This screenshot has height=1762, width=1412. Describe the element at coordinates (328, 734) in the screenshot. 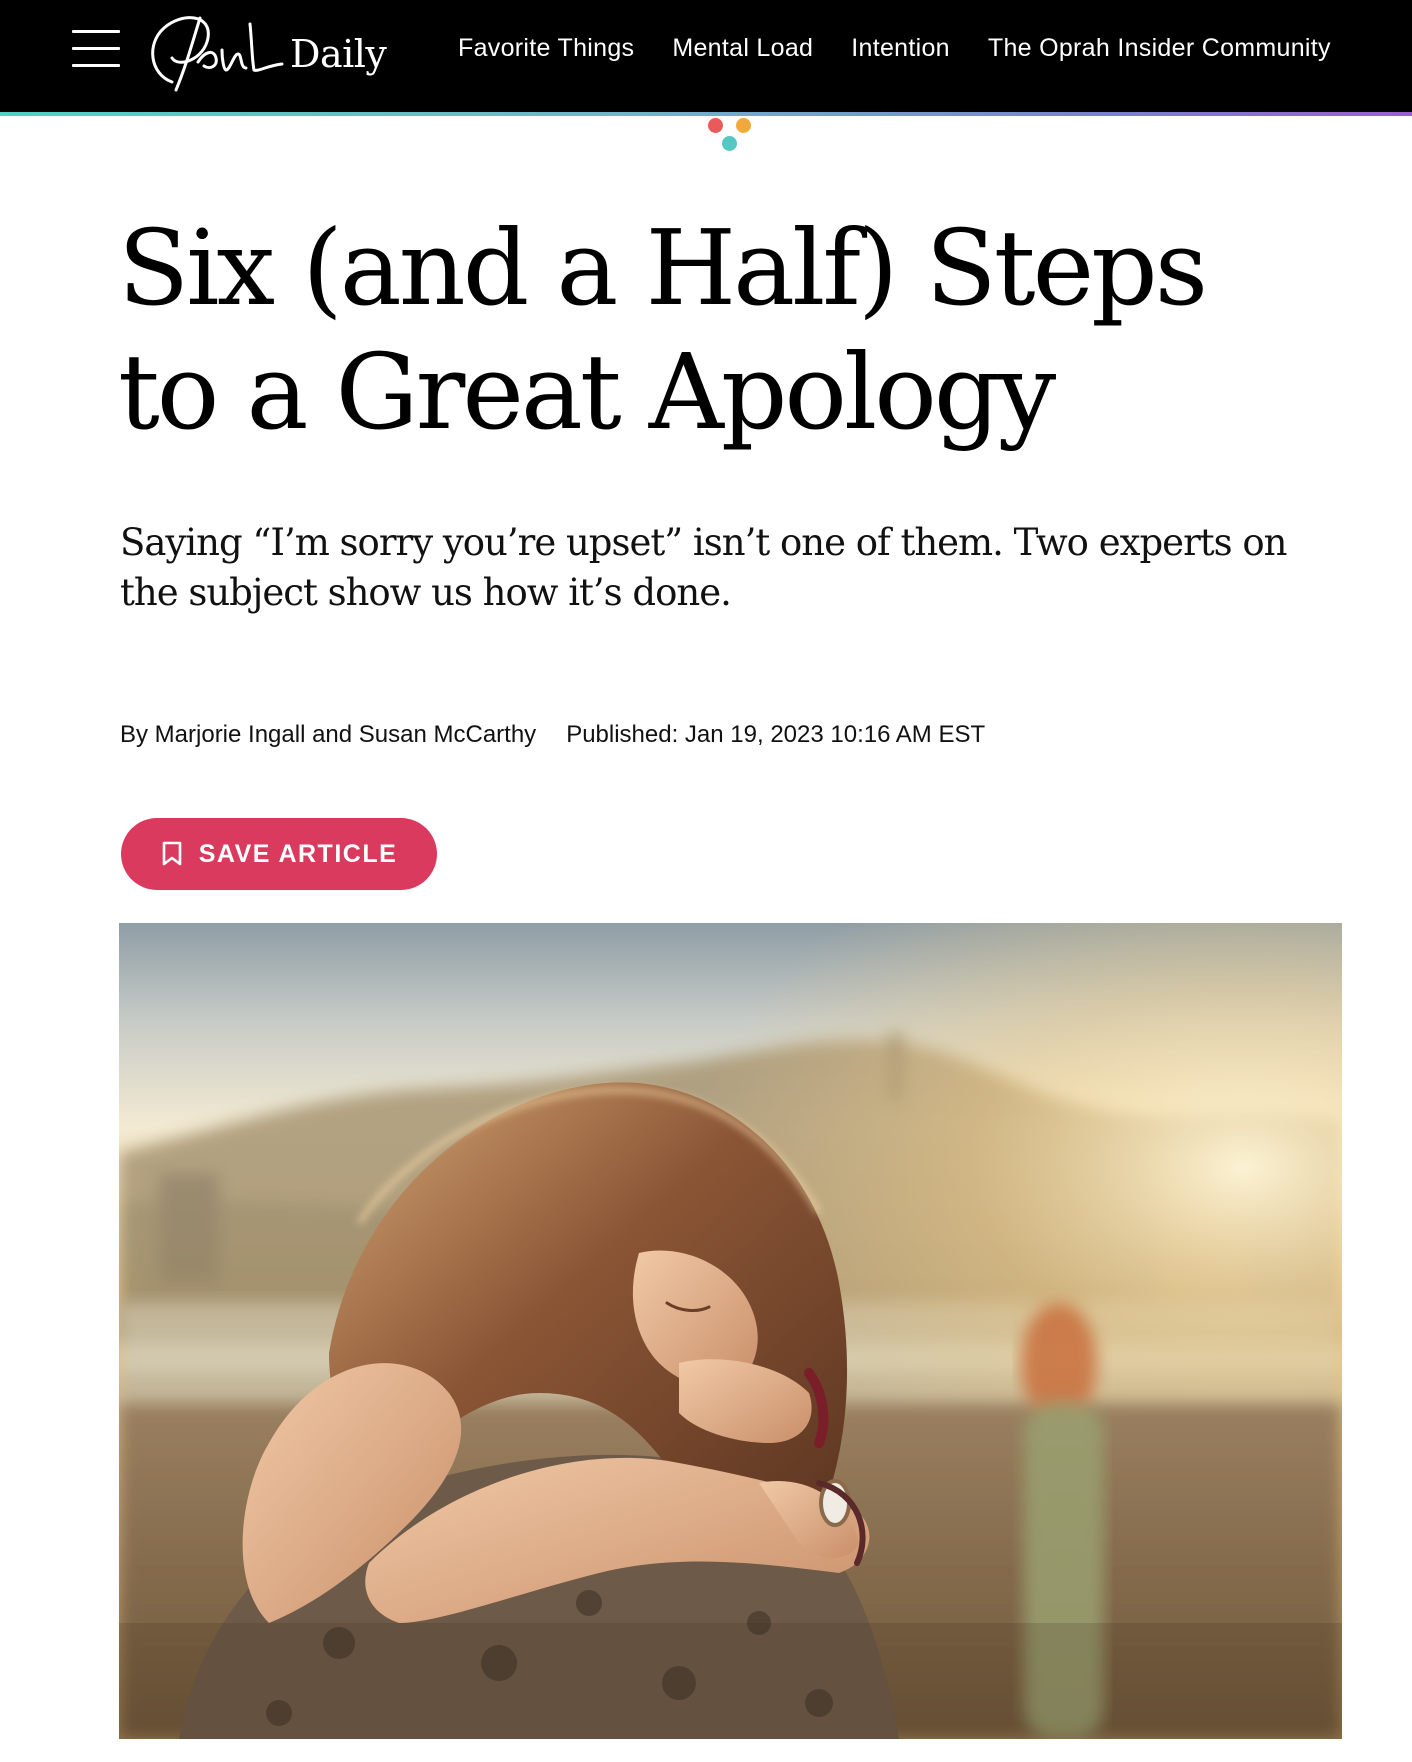

I see `author-credit: By Marjorie Ingall and Susan McCarthy` at that location.